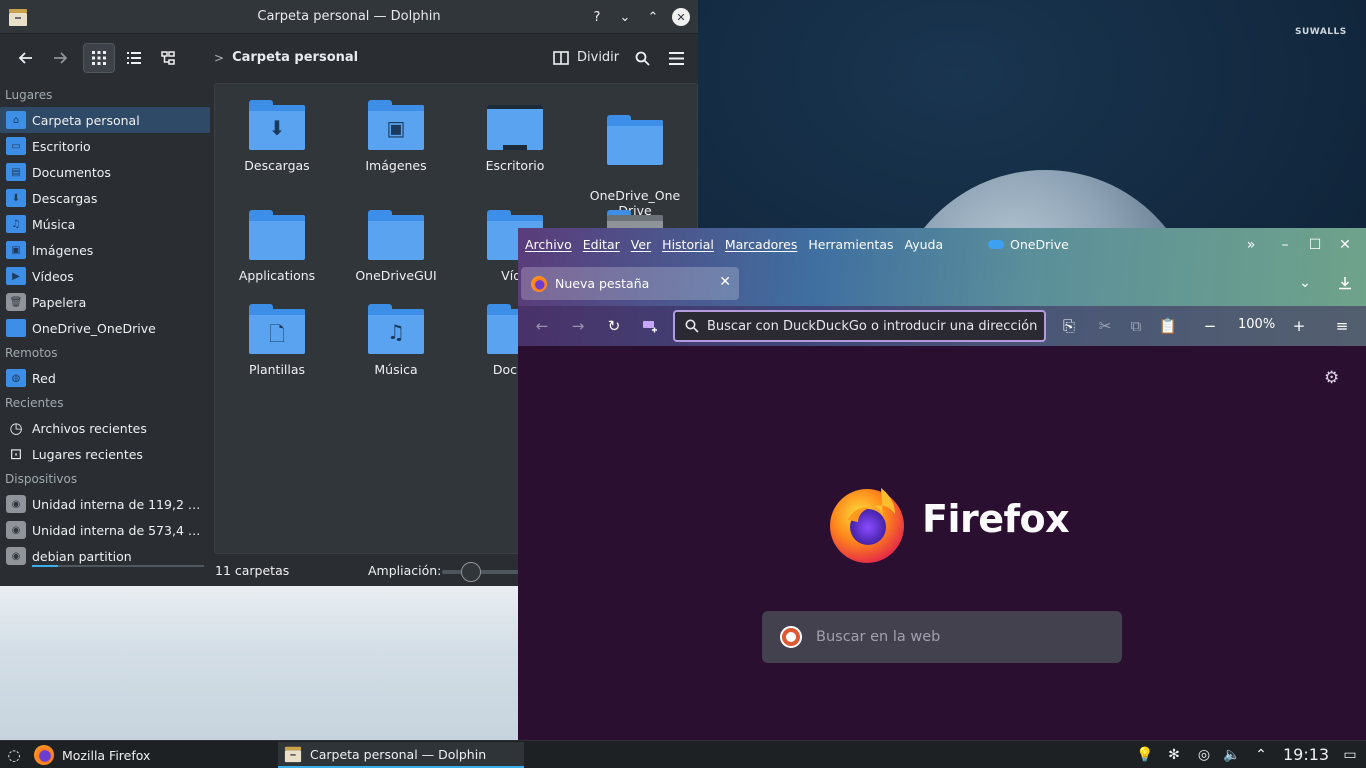 Image resolution: width=1366 pixels, height=768 pixels. I want to click on overflow-chevron-button: », so click(1251, 245).